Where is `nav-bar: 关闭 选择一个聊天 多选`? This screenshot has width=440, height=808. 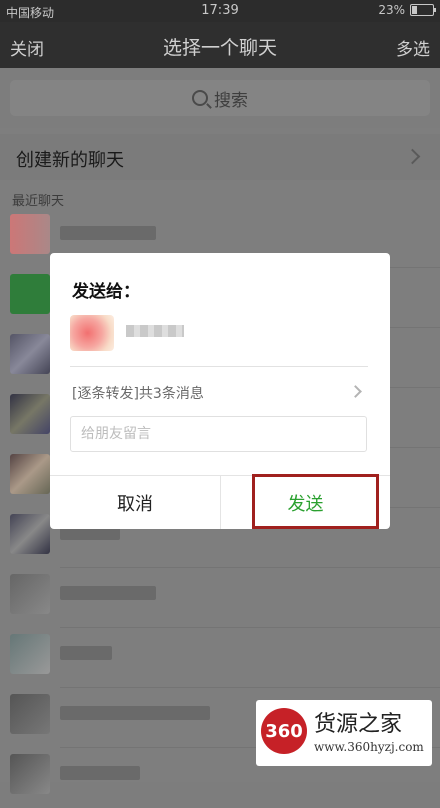
nav-bar: 关闭 选择一个聊天 多选 is located at coordinates (220, 45).